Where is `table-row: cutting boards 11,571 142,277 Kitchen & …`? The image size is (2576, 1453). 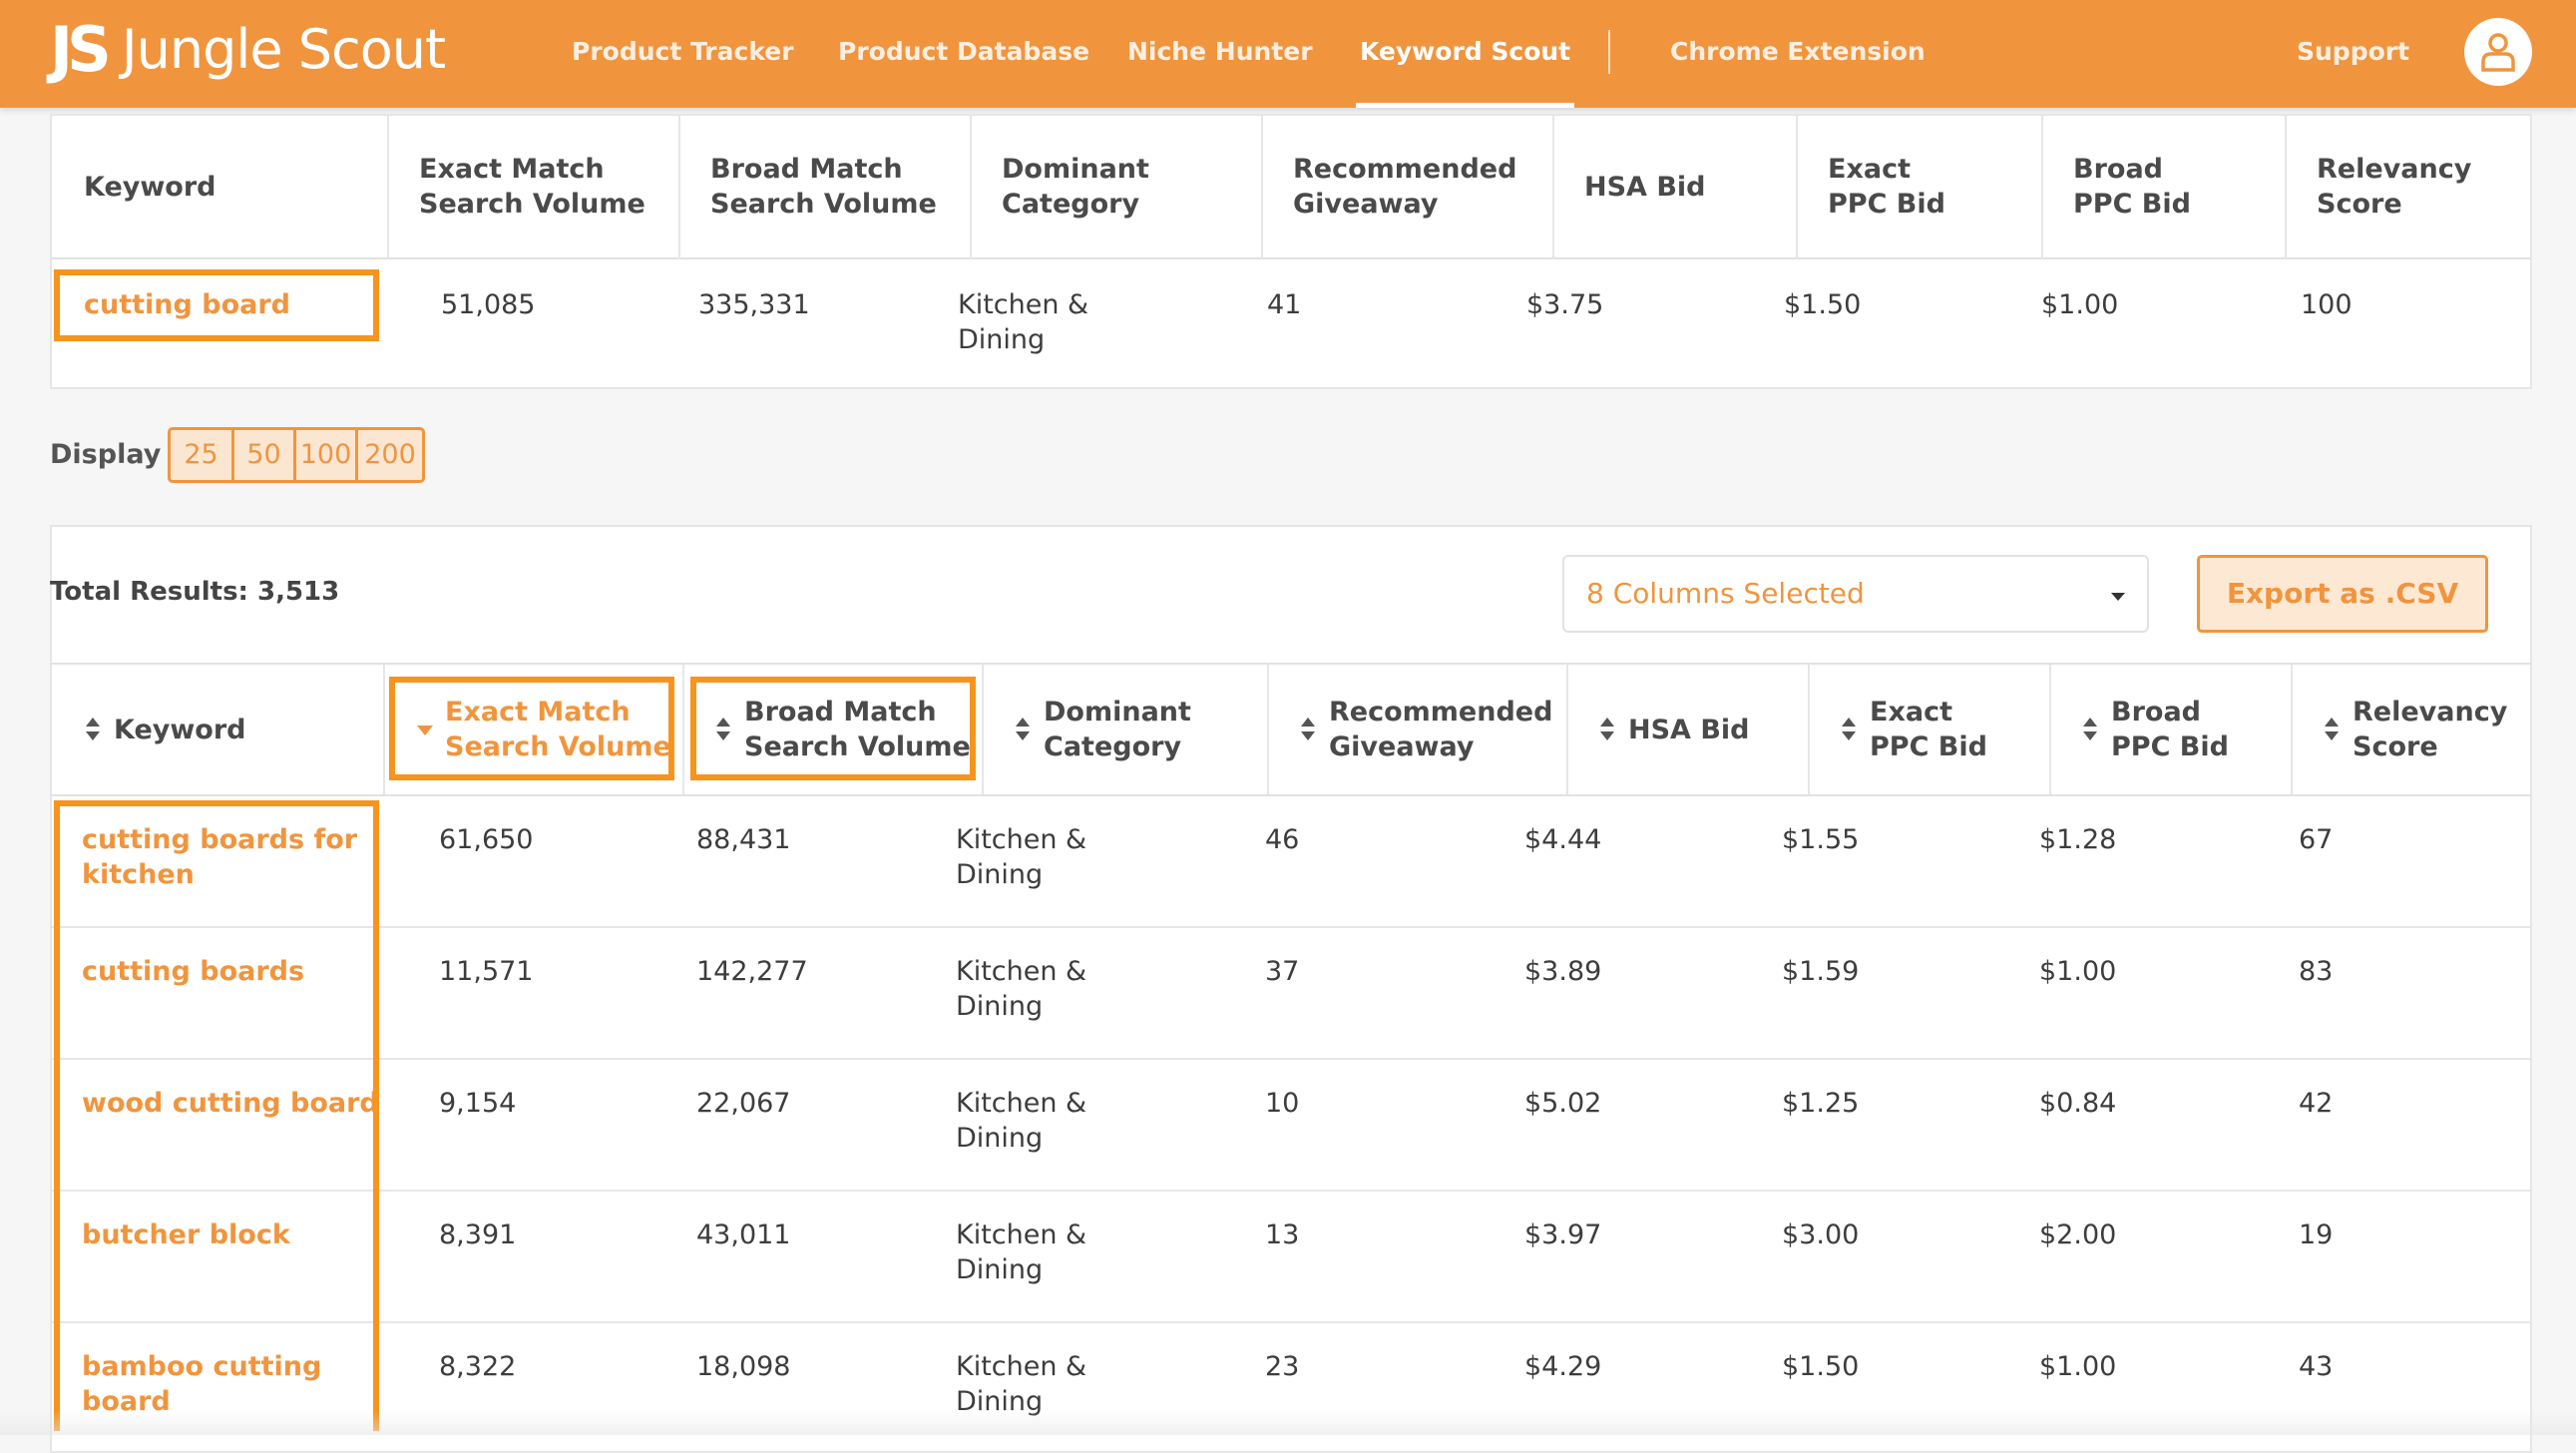 table-row: cutting boards 11,571 142,277 Kitchen & … is located at coordinates (1291, 993).